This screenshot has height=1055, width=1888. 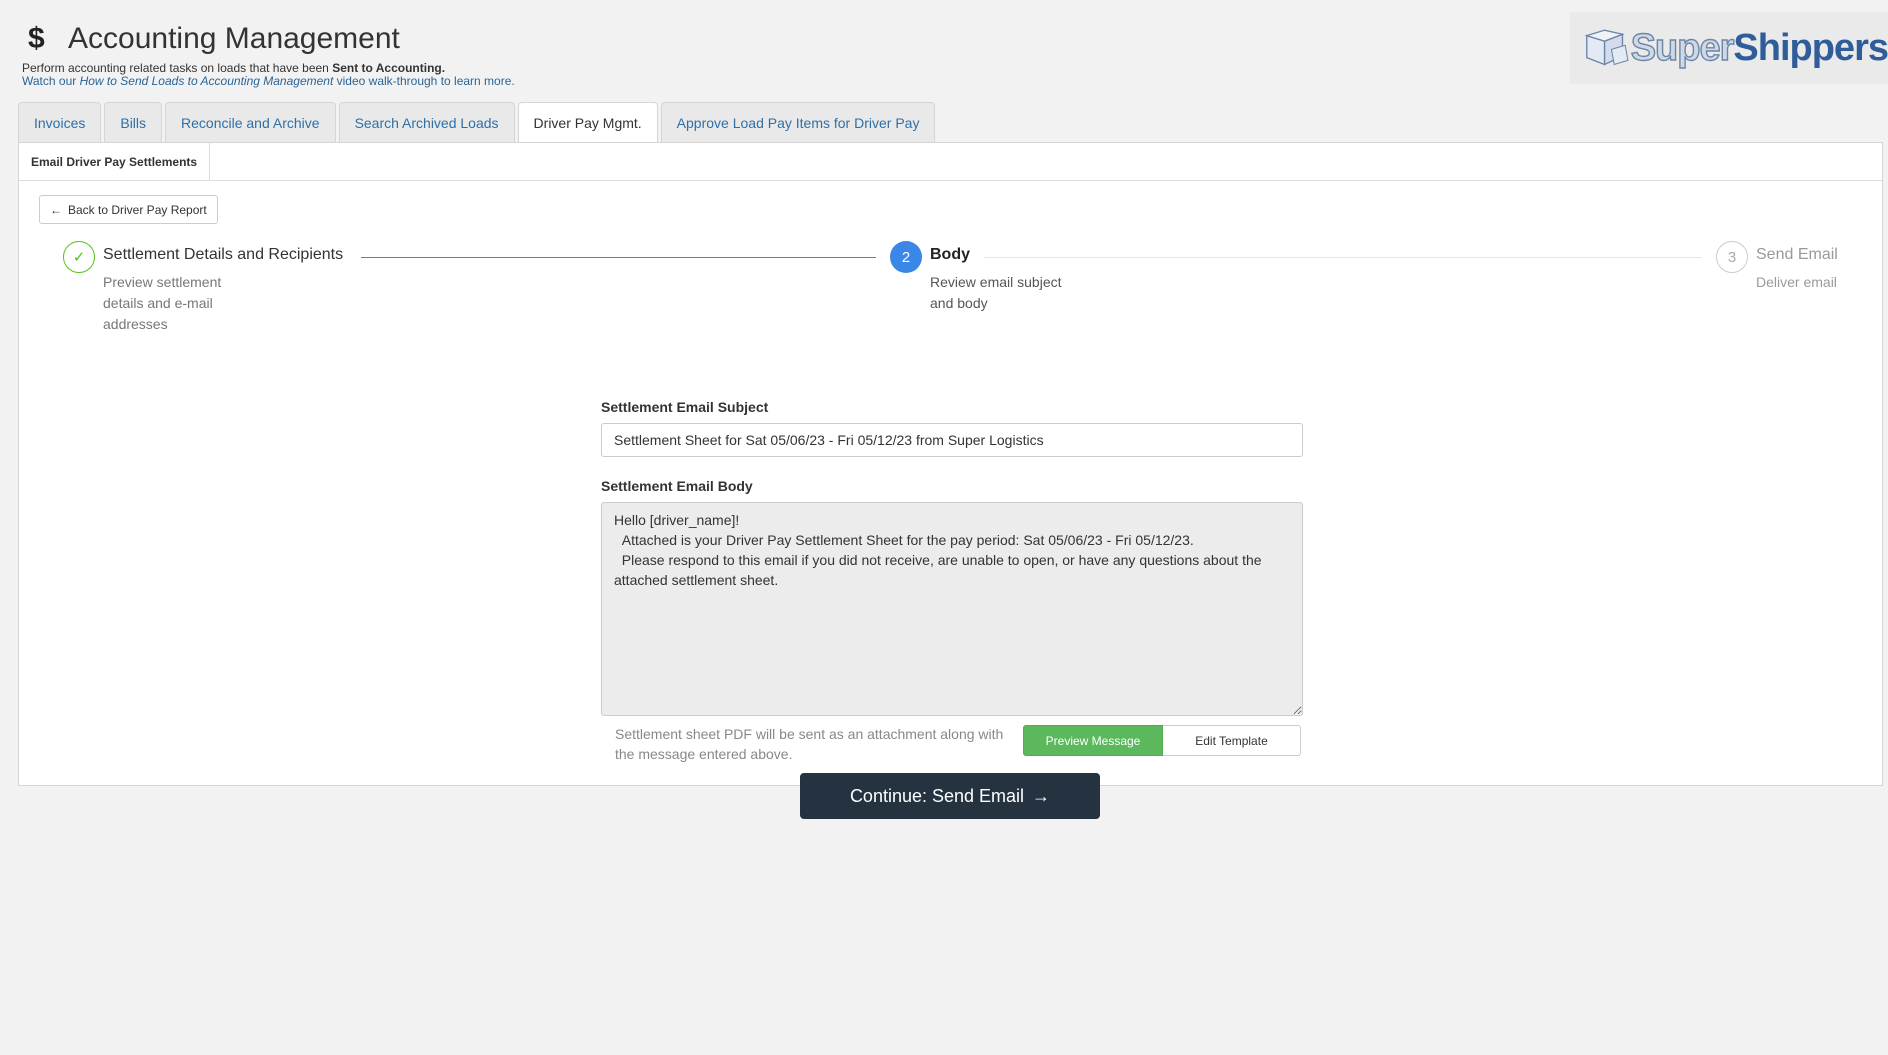 I want to click on watch-suffix: video walk-through to learn more., so click(x=424, y=81).